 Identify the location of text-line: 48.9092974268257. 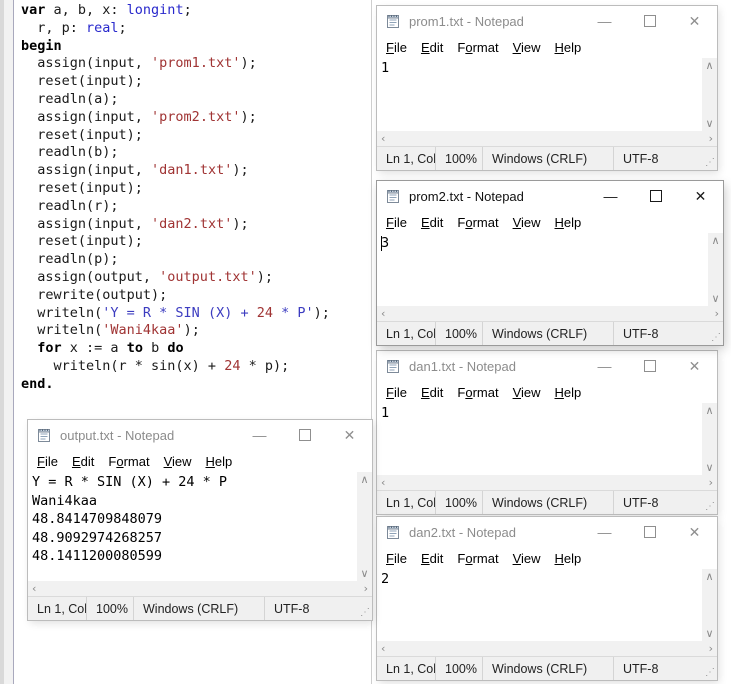
(97, 537).